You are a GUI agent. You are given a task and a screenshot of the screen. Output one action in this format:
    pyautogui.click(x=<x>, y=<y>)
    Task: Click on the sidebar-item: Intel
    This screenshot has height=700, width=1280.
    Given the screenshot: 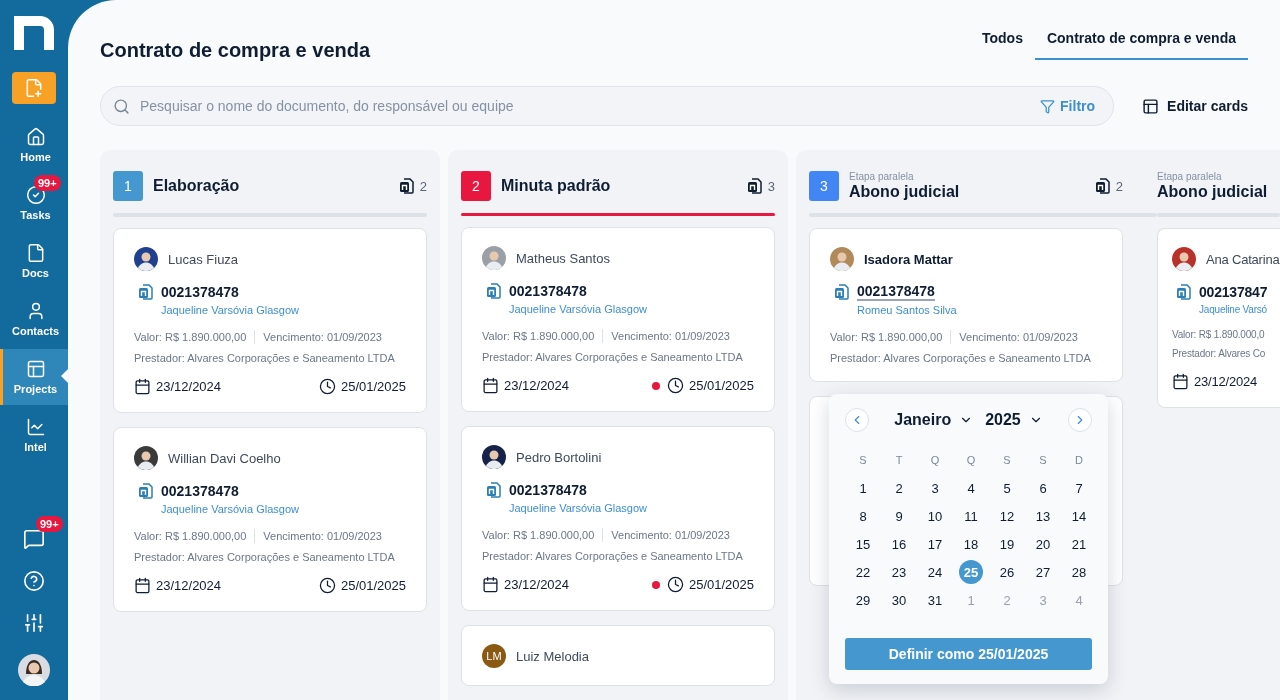 What is the action you would take?
    pyautogui.click(x=34, y=435)
    